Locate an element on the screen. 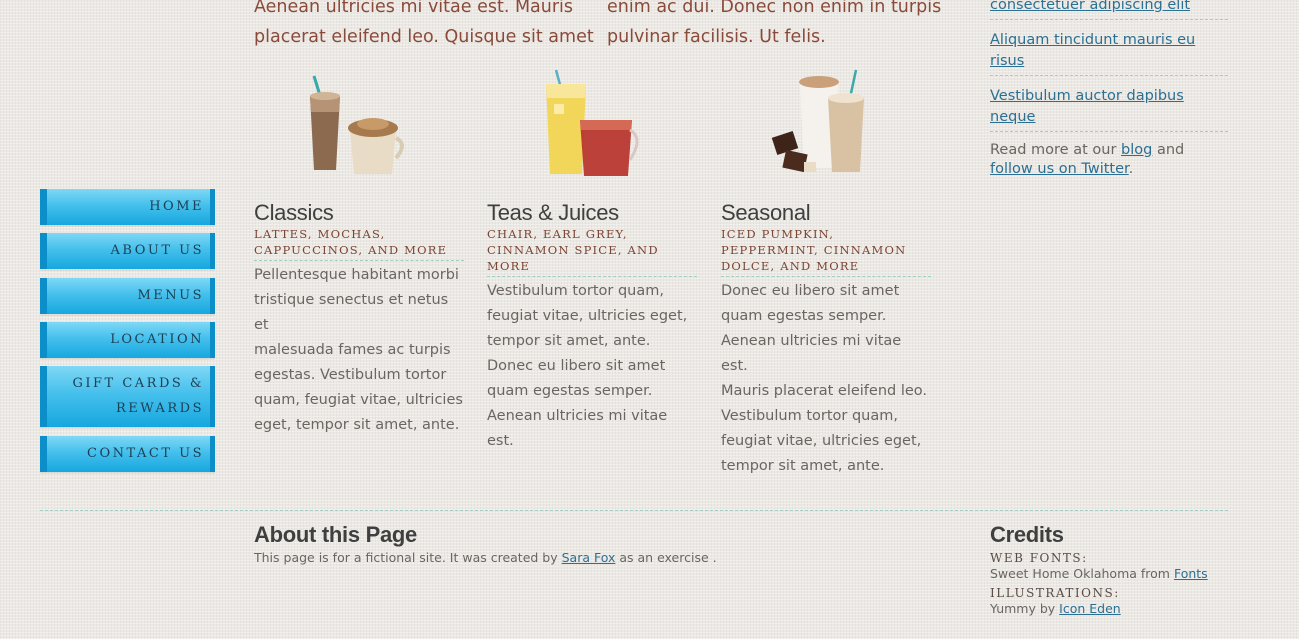 The width and height of the screenshot is (1299, 639). product-description-line: malesuada fames ac turpis is located at coordinates (352, 350).